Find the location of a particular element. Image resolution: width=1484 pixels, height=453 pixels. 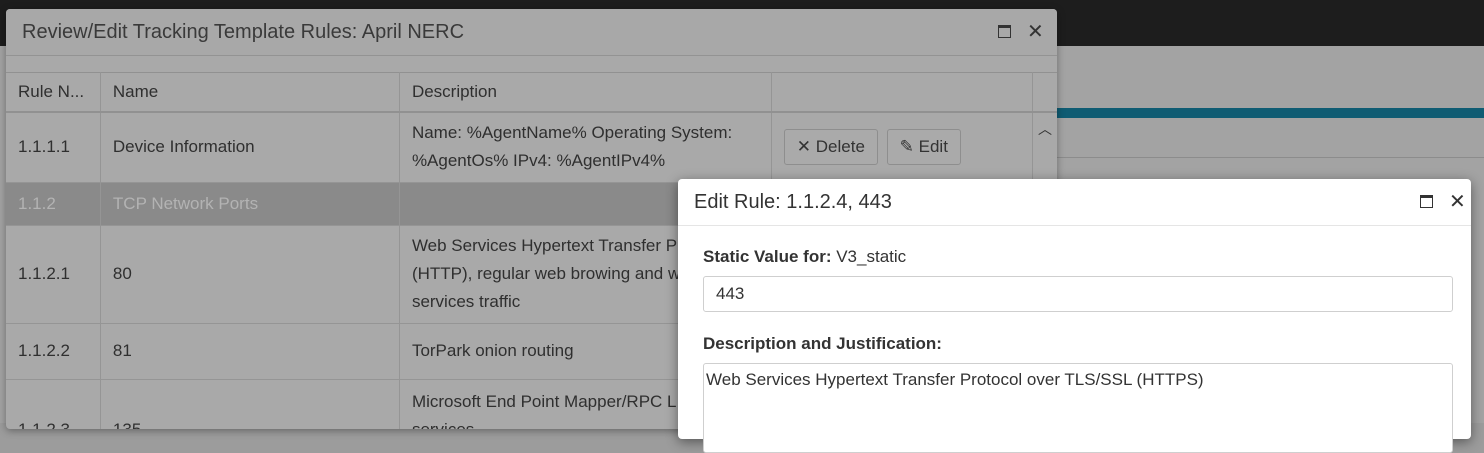

edit-dialog-title: Edit Rule: 1.1.2.4, 443 is located at coordinates (793, 202).